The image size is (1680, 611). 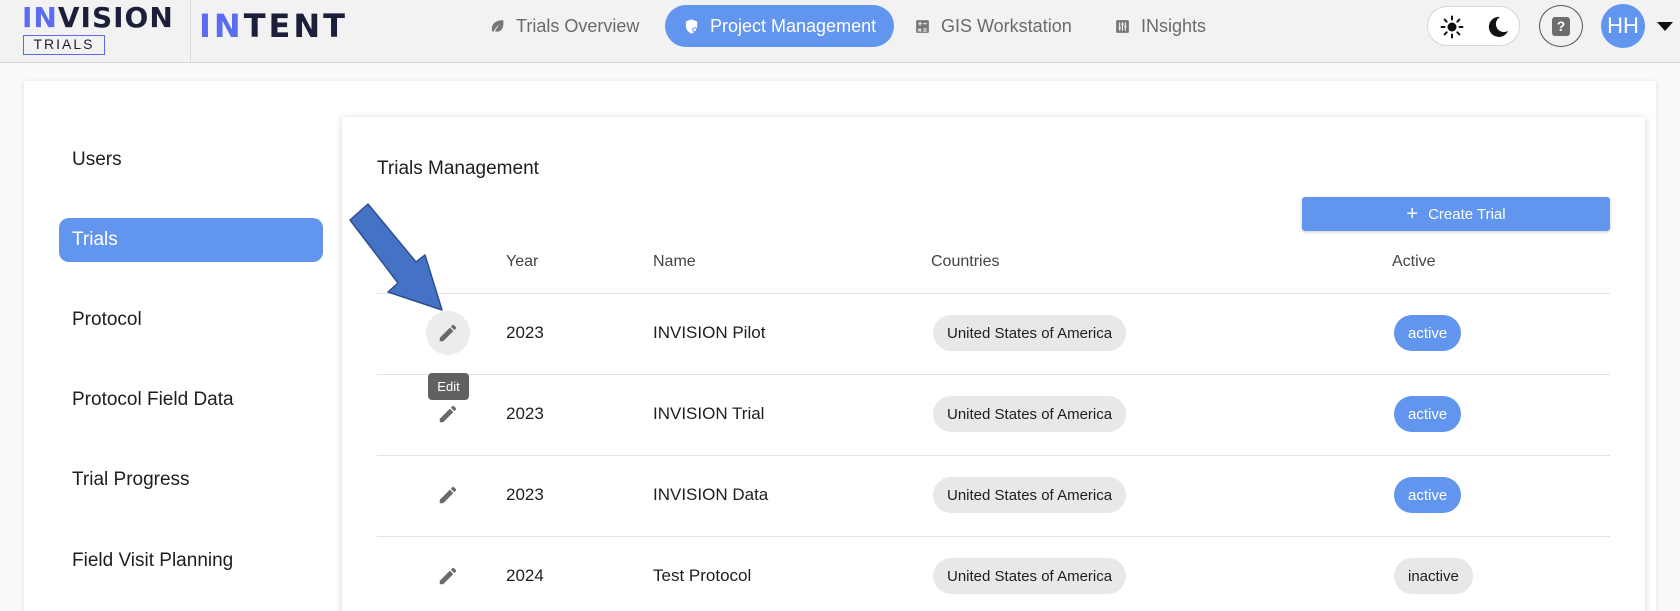 I want to click on help-icon: ?, so click(x=1561, y=26).